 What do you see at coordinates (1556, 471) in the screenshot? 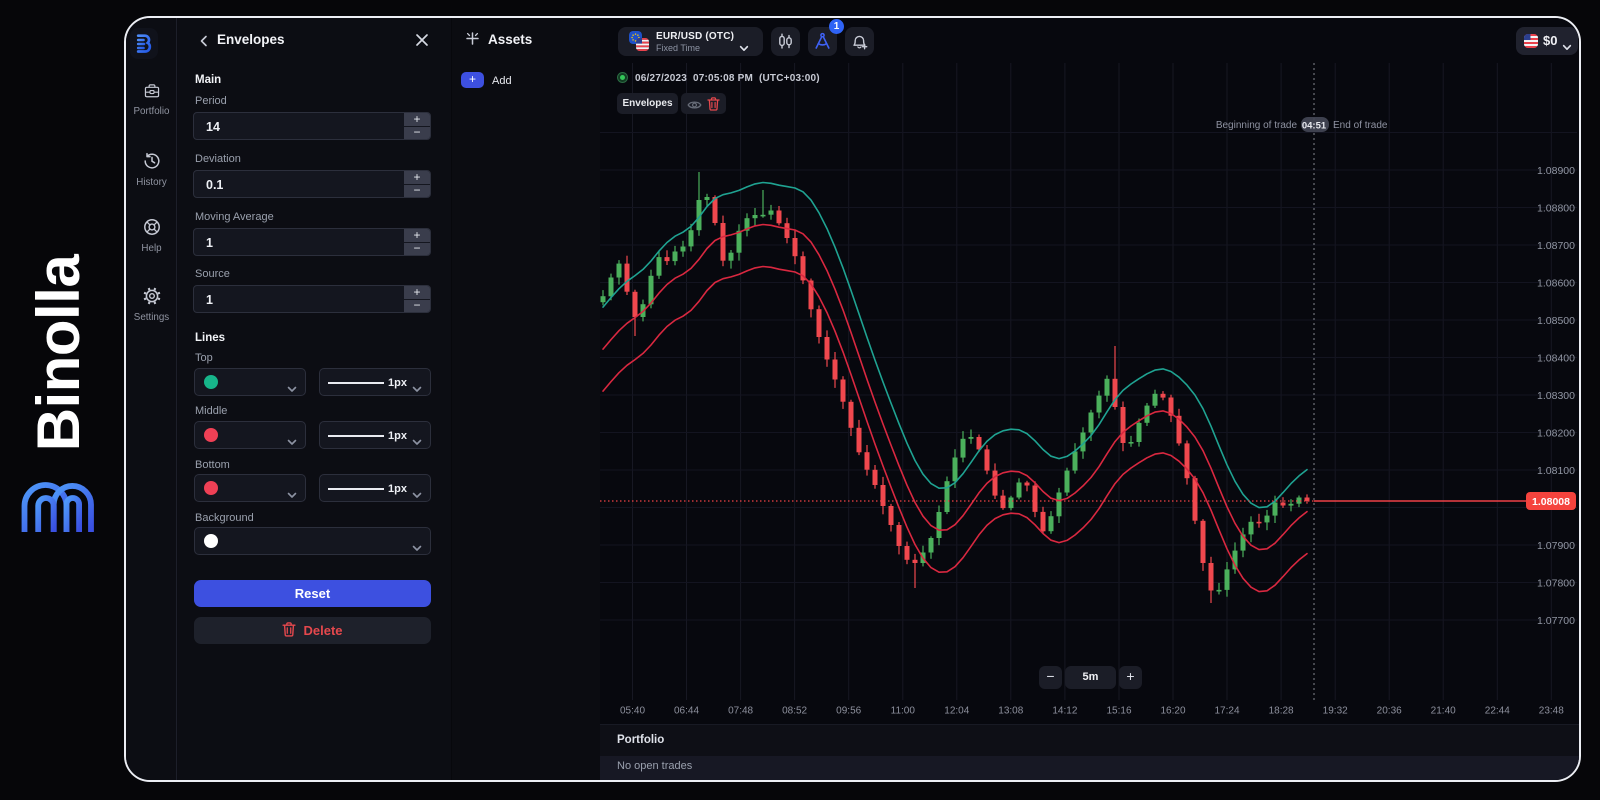
I see `svg-text: 1.08100` at bounding box center [1556, 471].